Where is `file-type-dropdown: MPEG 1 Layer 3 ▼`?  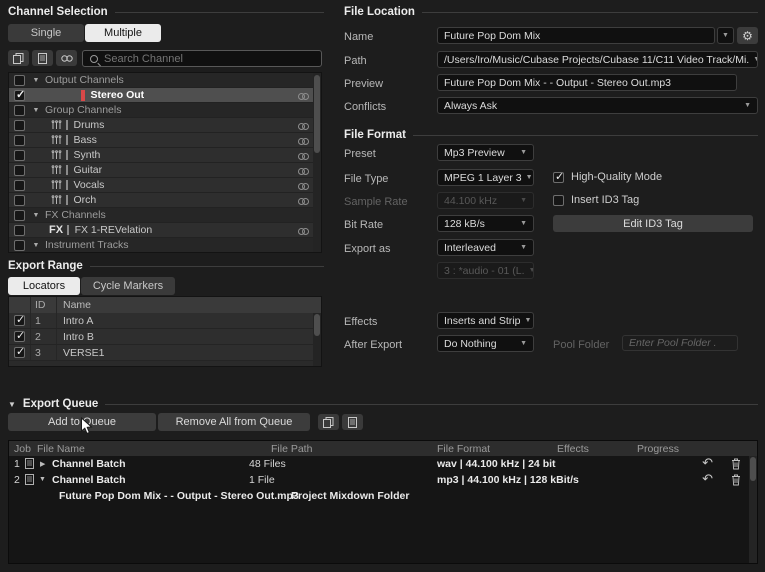
file-type-dropdown: MPEG 1 Layer 3 ▼ is located at coordinates (485, 177).